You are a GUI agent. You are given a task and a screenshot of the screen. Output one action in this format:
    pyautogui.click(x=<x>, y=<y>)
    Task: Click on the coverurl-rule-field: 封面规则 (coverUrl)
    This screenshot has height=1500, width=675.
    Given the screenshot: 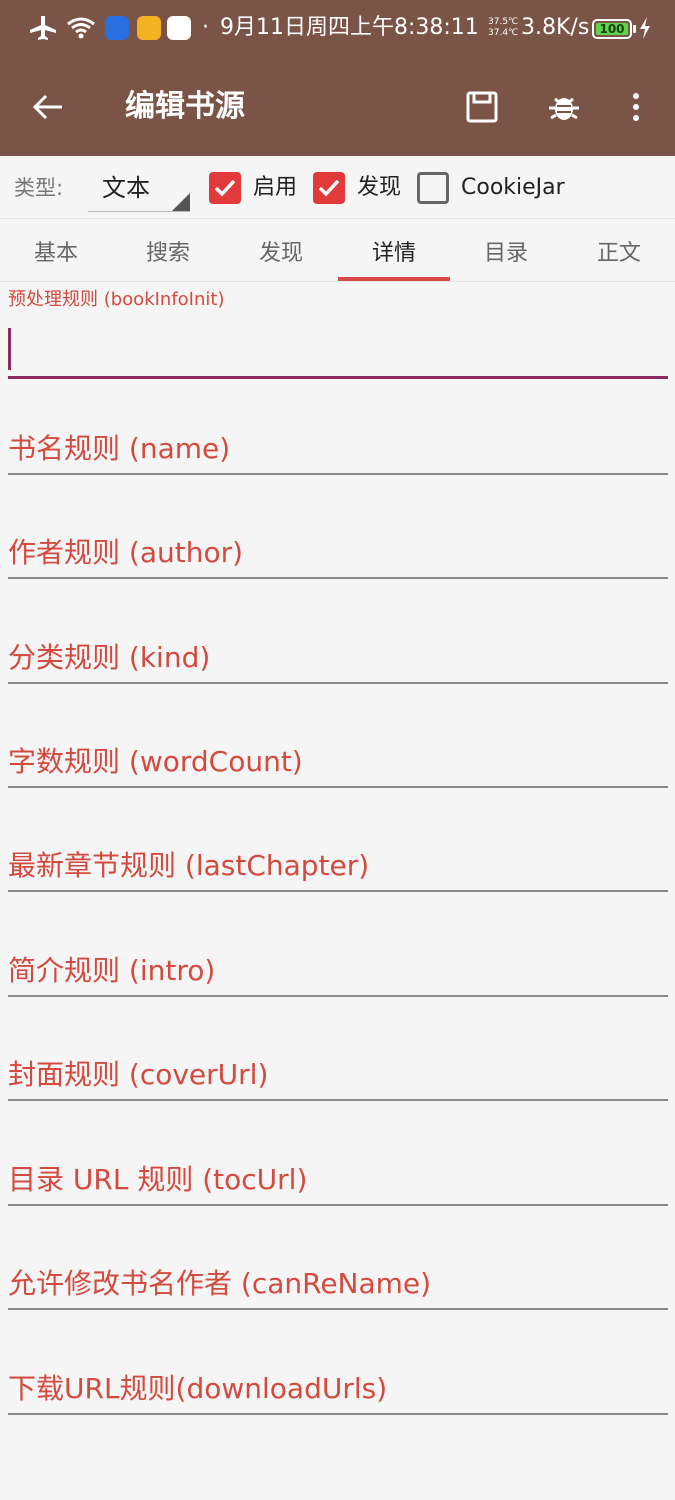 What is the action you would take?
    pyautogui.click(x=338, y=1079)
    